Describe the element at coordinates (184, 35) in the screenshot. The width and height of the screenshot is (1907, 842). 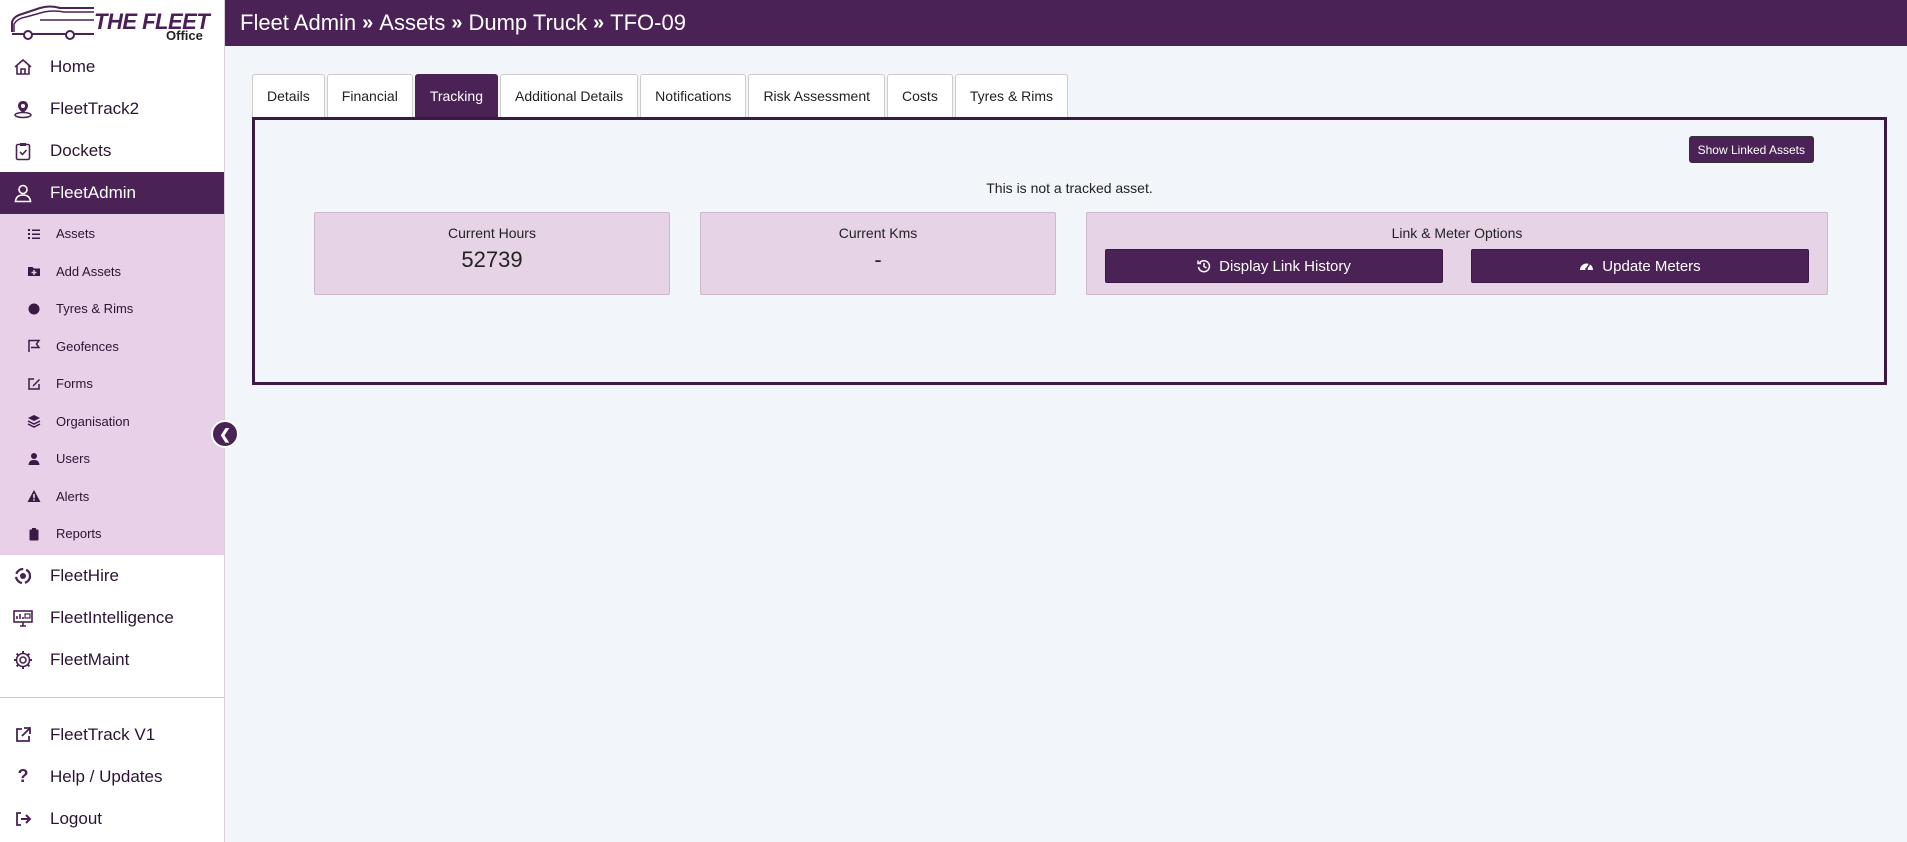
I see `logo-subtitle: Office` at that location.